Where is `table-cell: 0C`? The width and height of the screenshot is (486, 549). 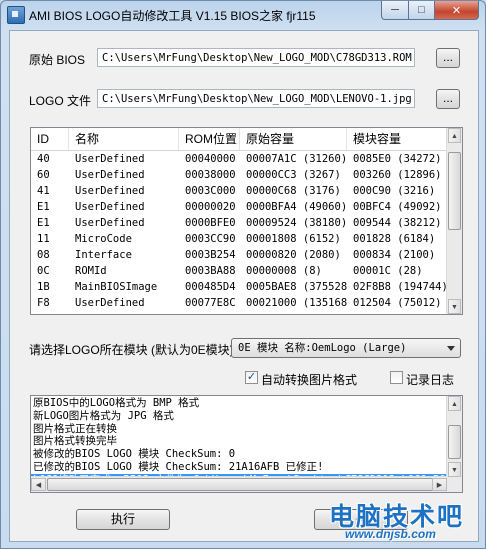 table-cell: 0C is located at coordinates (43, 271).